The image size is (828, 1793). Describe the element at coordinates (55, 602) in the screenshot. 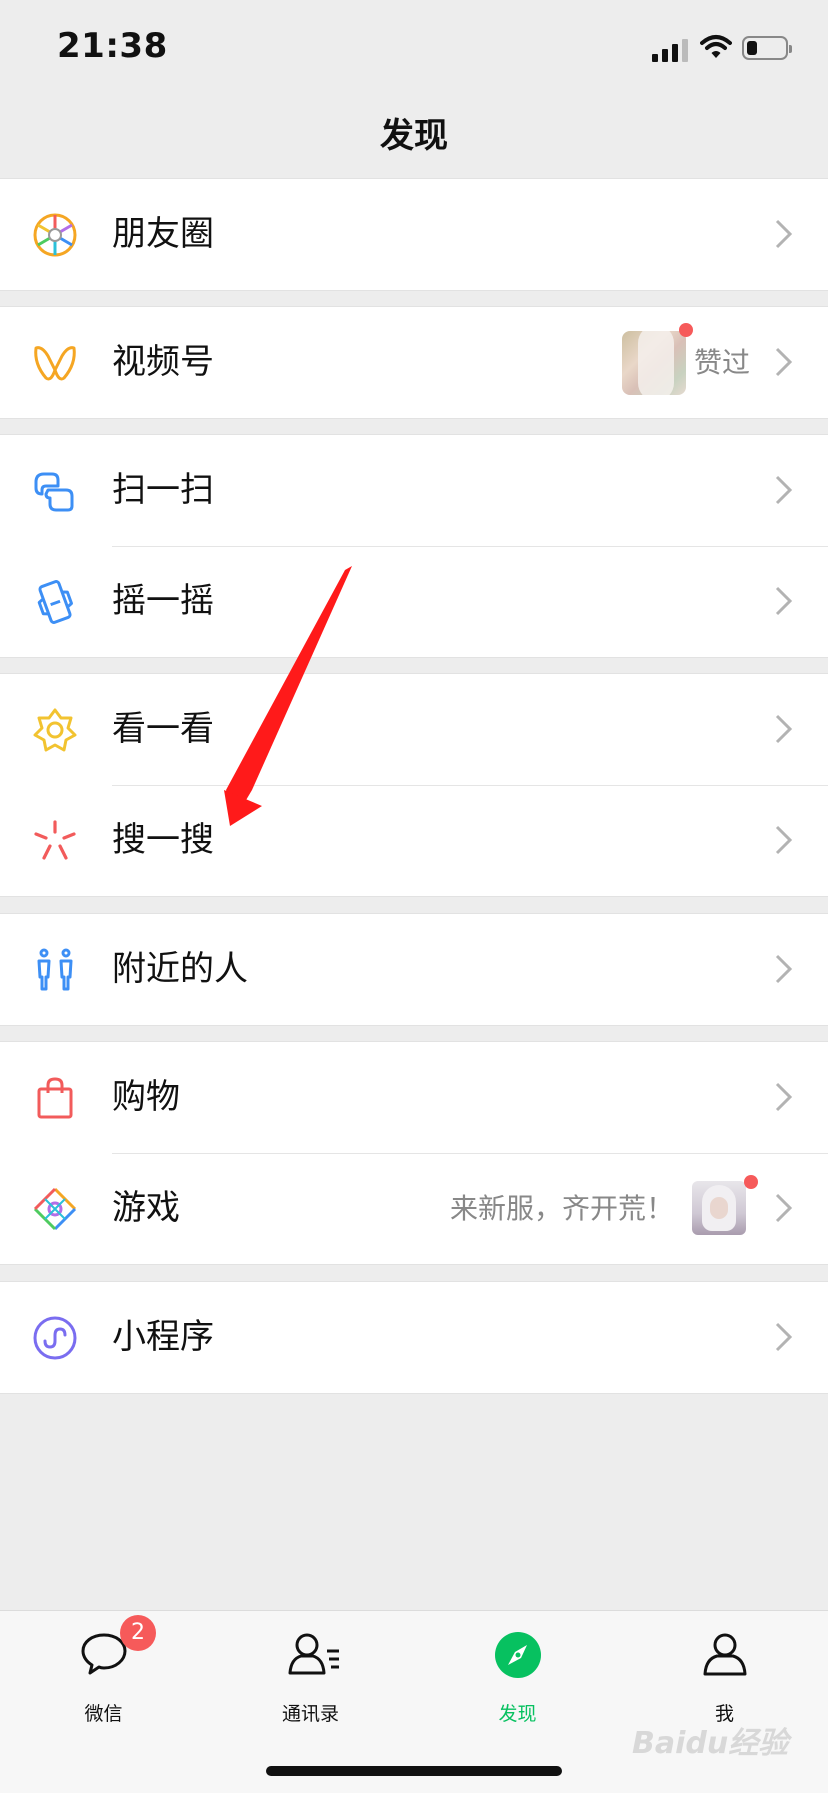

I see `shake-icon` at that location.